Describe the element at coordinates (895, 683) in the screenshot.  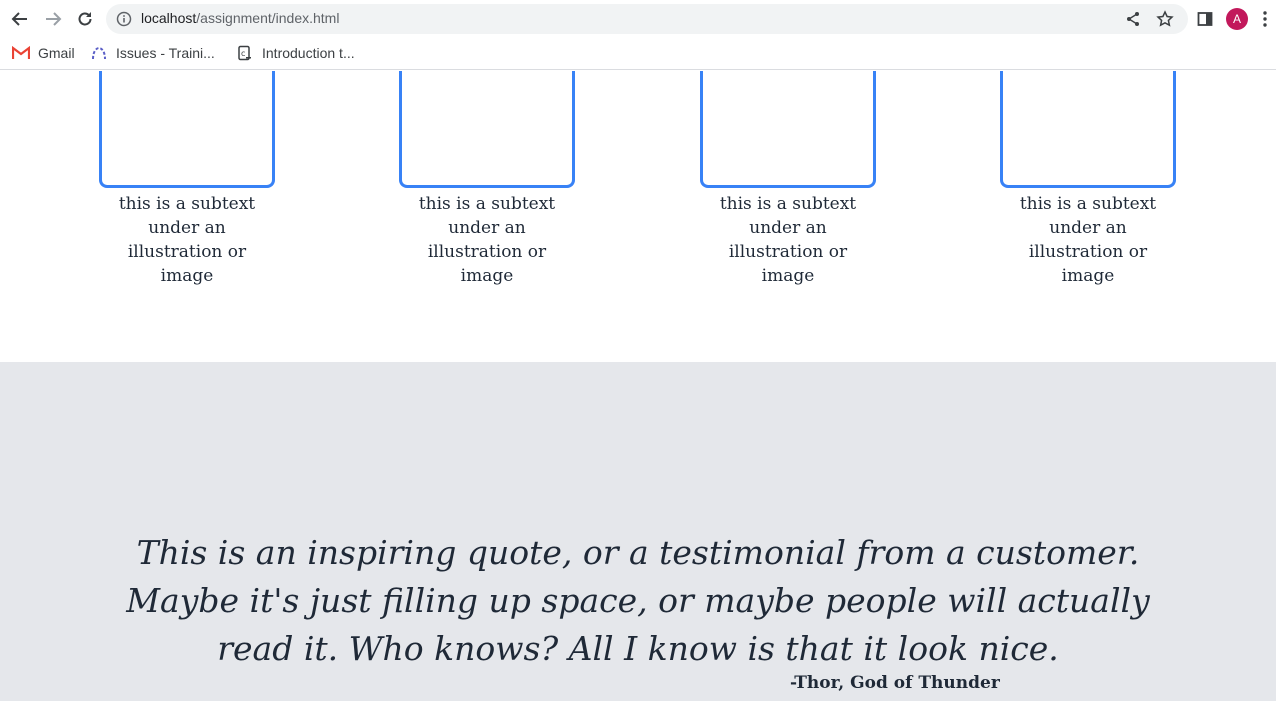
I see `quote-author: -Thor, God of Thunder` at that location.